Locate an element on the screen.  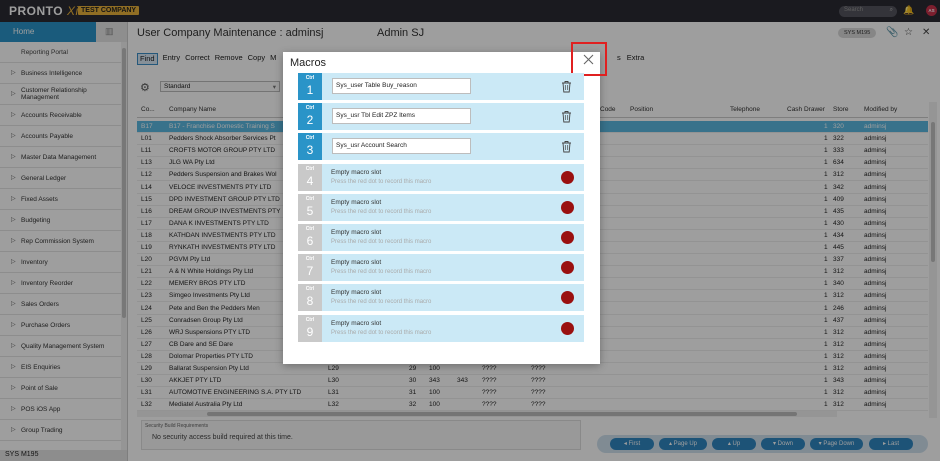
dialog-title: Macros is located at coordinates (308, 63).